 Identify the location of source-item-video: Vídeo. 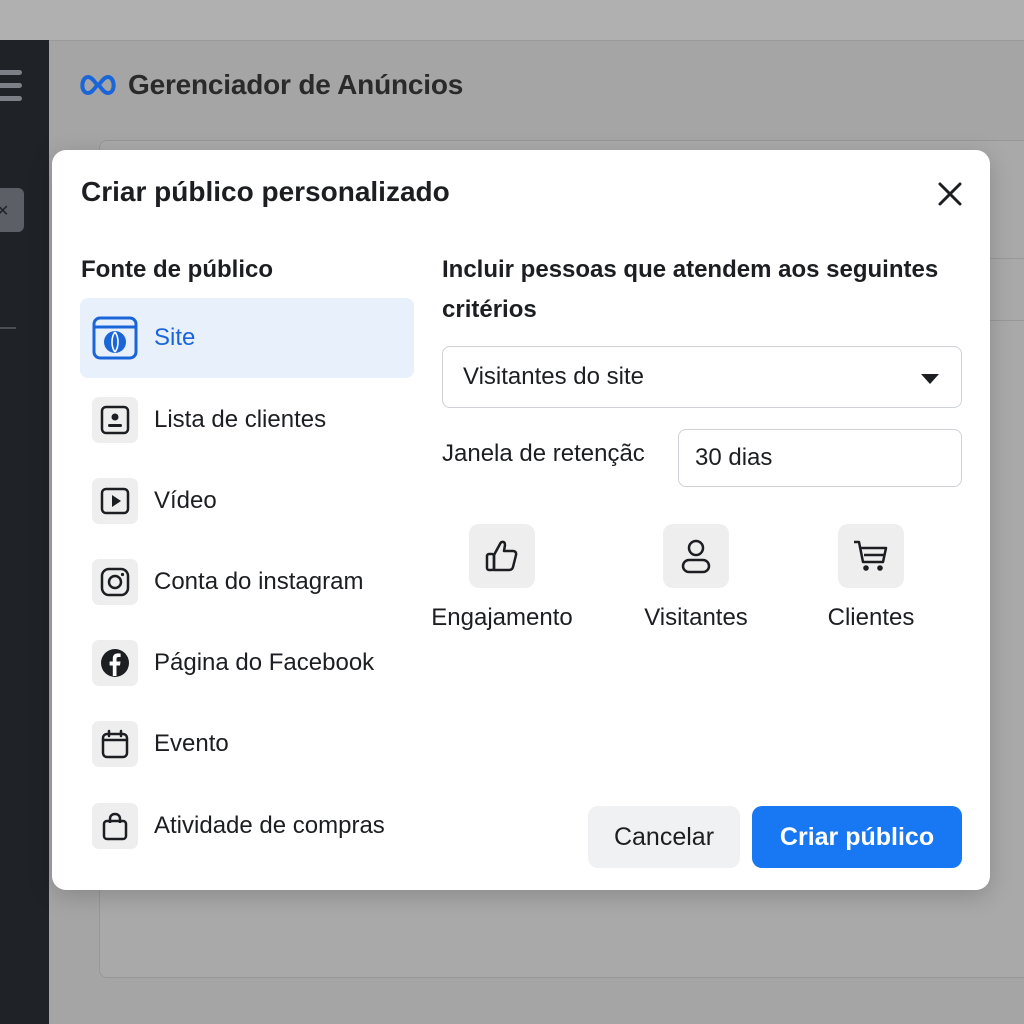
(247, 501).